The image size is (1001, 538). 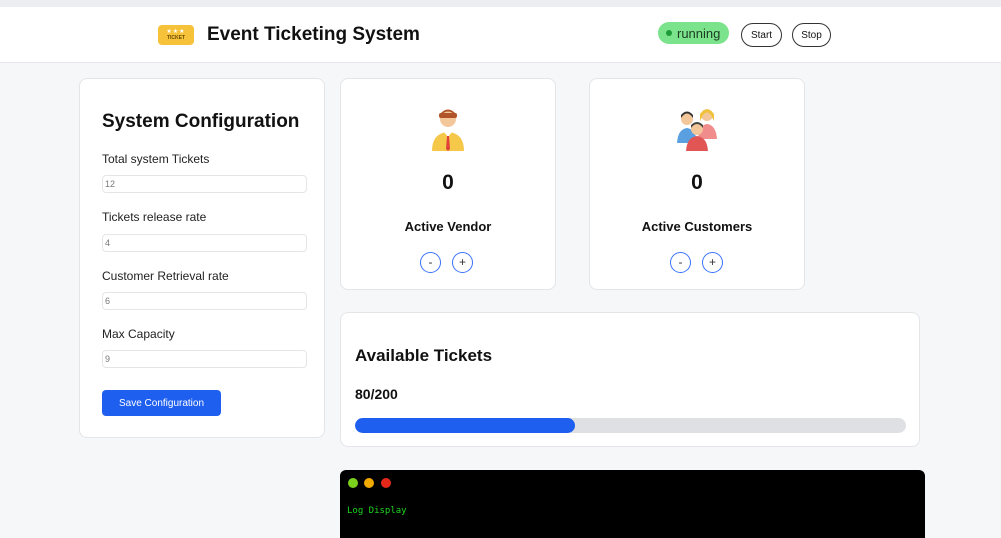 What do you see at coordinates (465, 425) in the screenshot?
I see `tickets-progress-fill` at bounding box center [465, 425].